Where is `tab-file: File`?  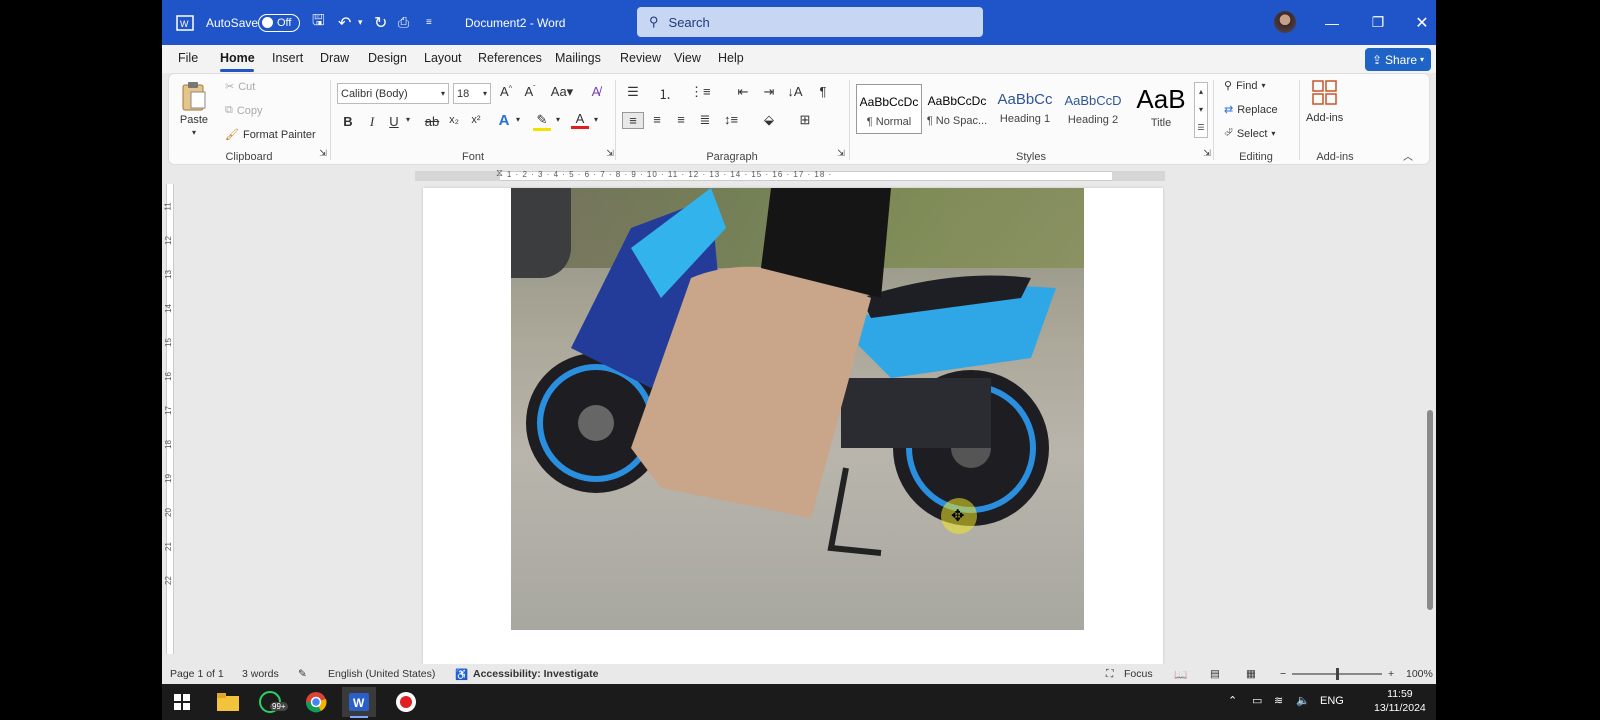
tab-file: File is located at coordinates (188, 58).